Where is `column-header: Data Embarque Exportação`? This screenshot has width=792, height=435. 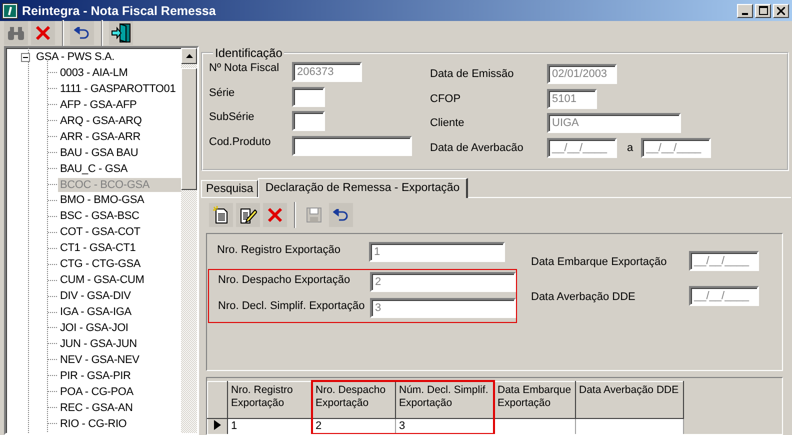 column-header: Data Embarque Exportação is located at coordinates (535, 399).